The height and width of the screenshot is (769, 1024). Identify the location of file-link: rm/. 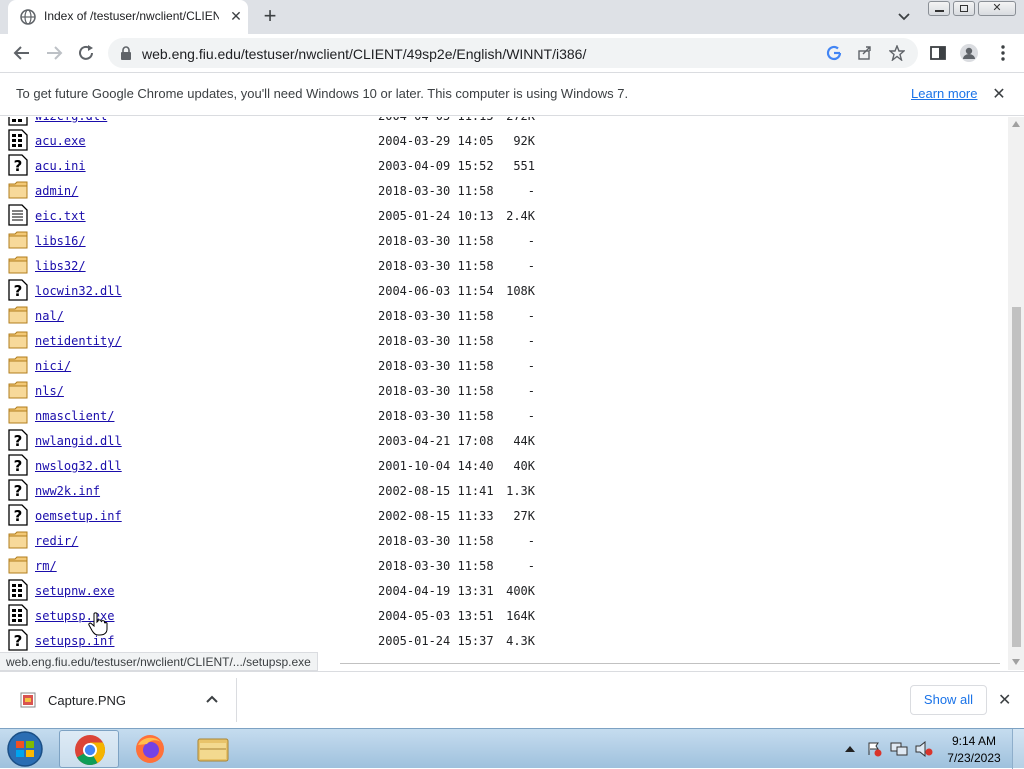
(46, 566).